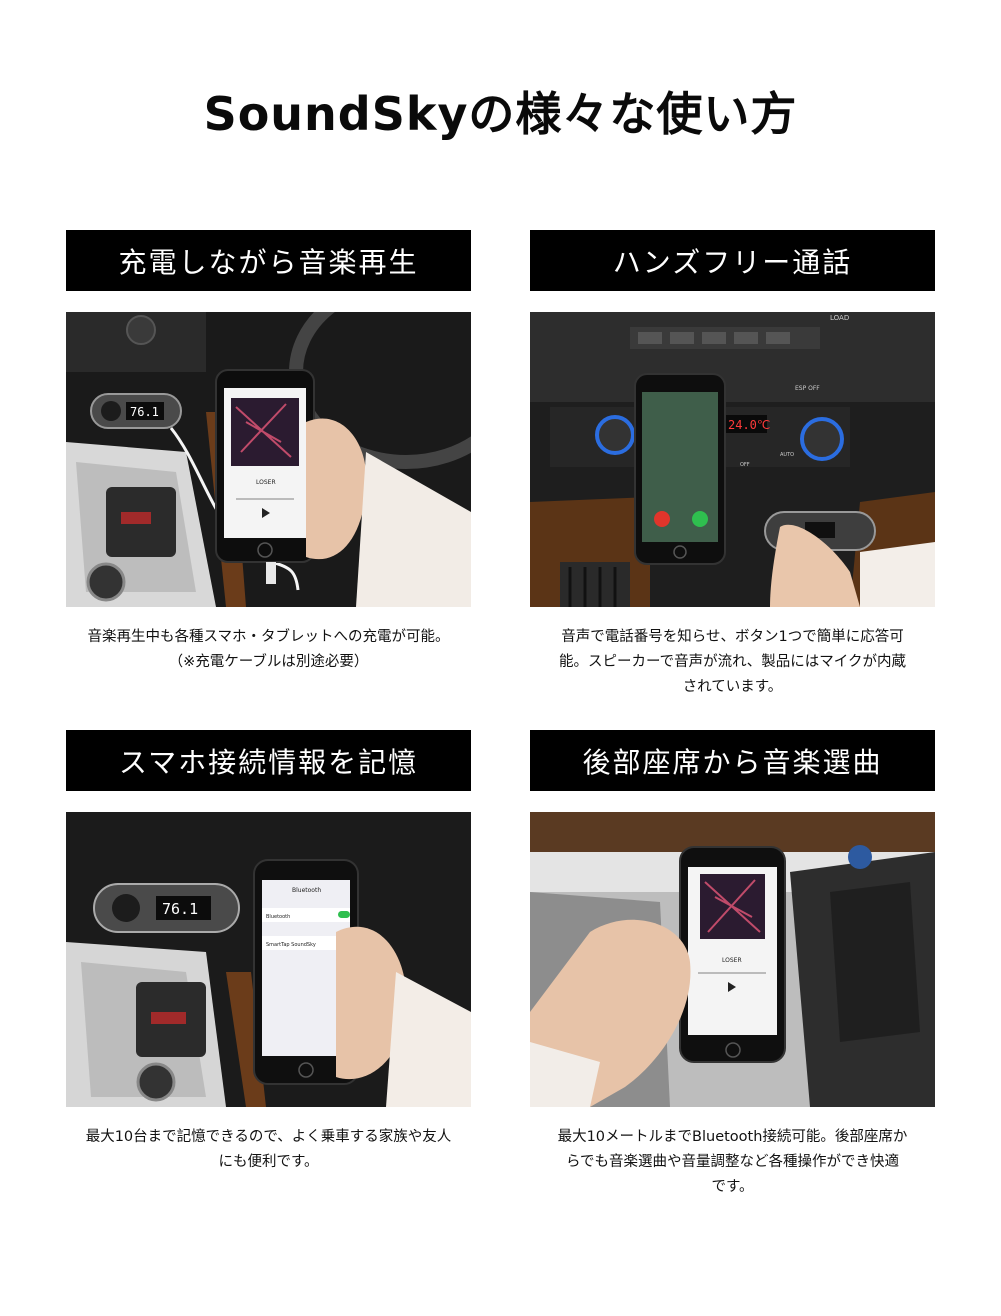  What do you see at coordinates (732, 260) in the screenshot?
I see `feature-heading: ハンズフリー通話` at bounding box center [732, 260].